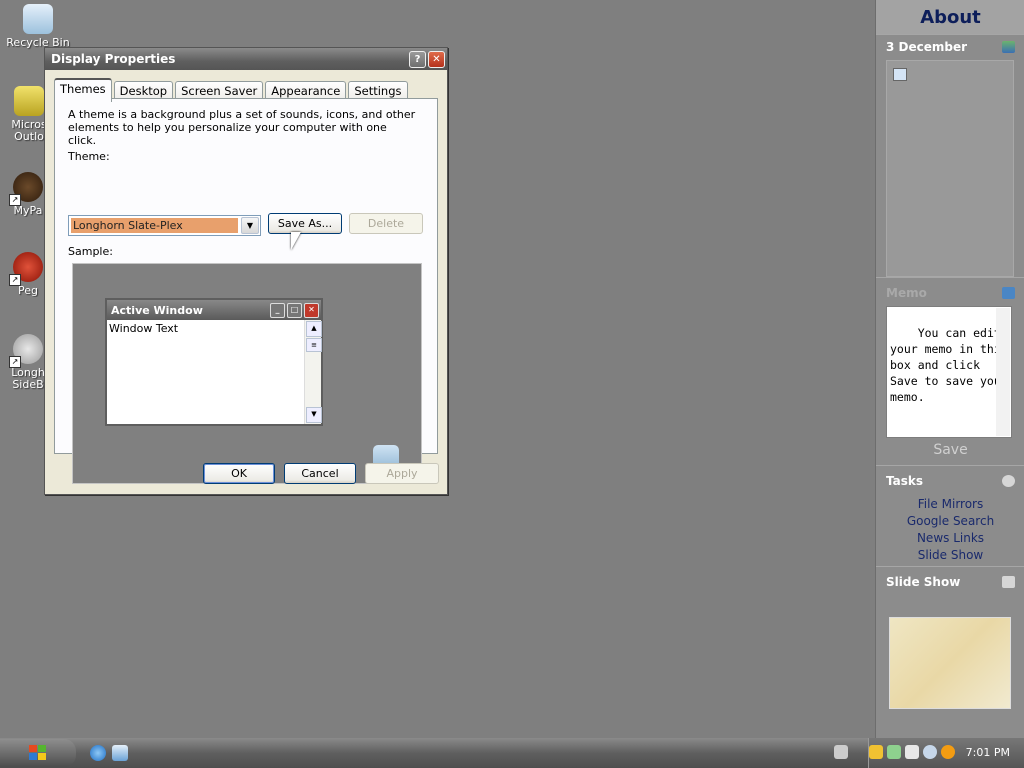 Image resolution: width=1024 pixels, height=768 pixels. I want to click on desktop-icon-recycle-bin: Recycle Bin, so click(38, 26).